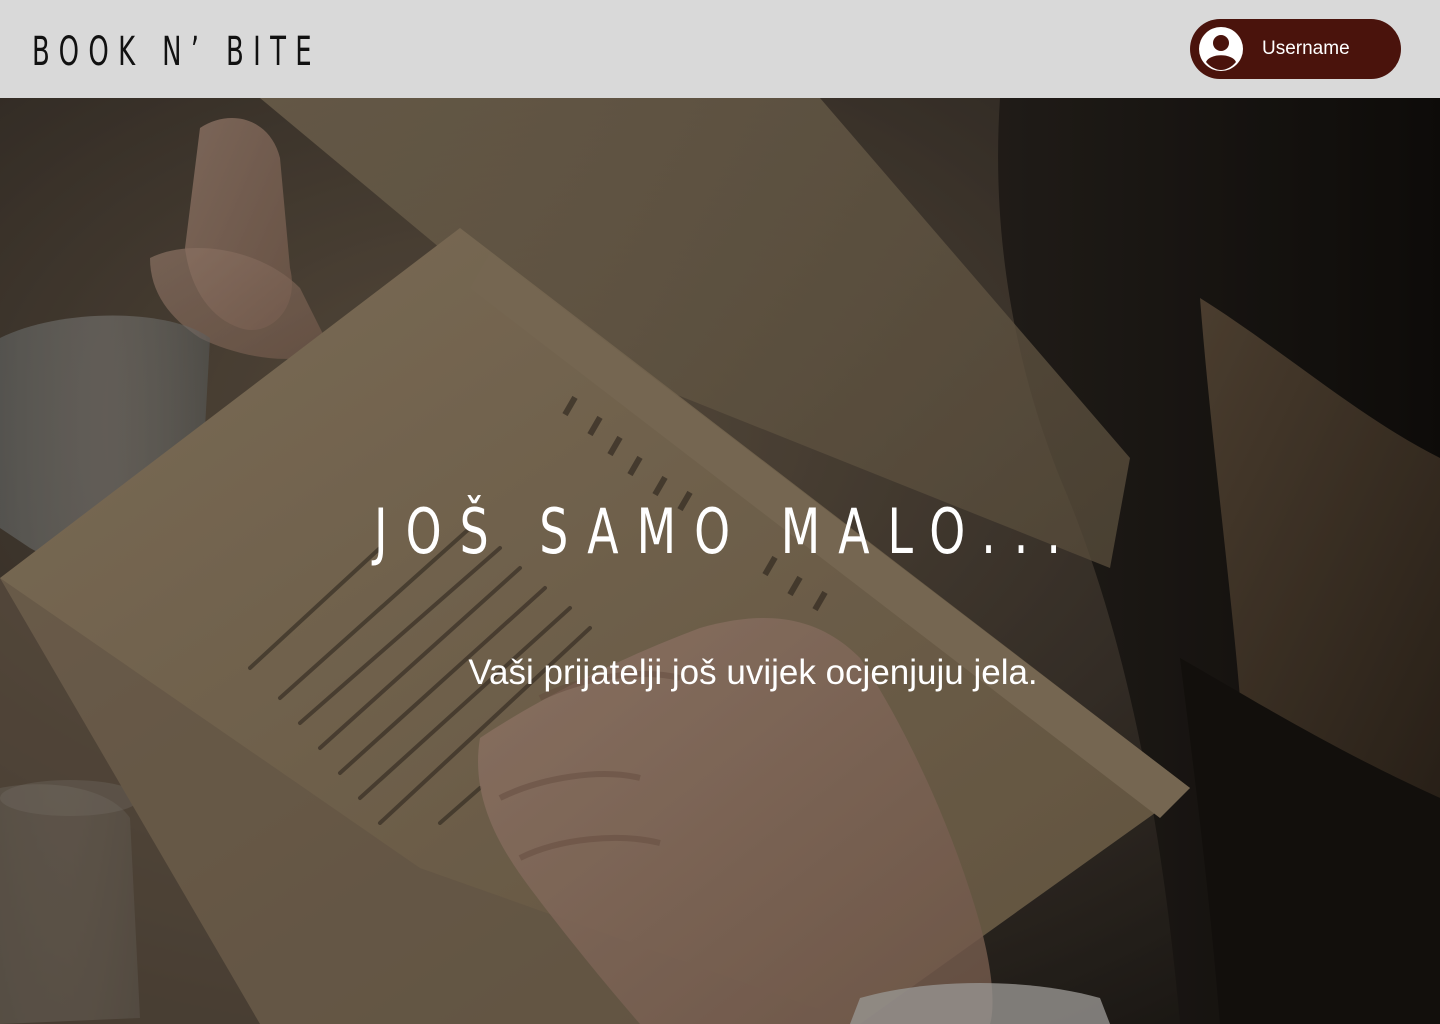  I want to click on user-menu-button: Username, so click(1295, 49).